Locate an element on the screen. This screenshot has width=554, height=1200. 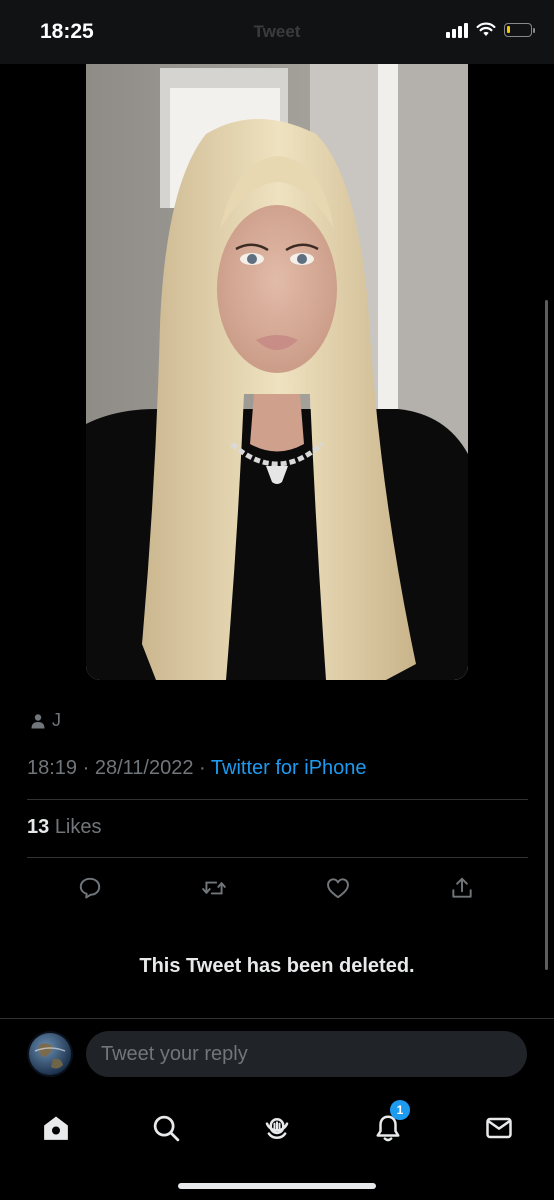
tab-home is located at coordinates (56, 1128).